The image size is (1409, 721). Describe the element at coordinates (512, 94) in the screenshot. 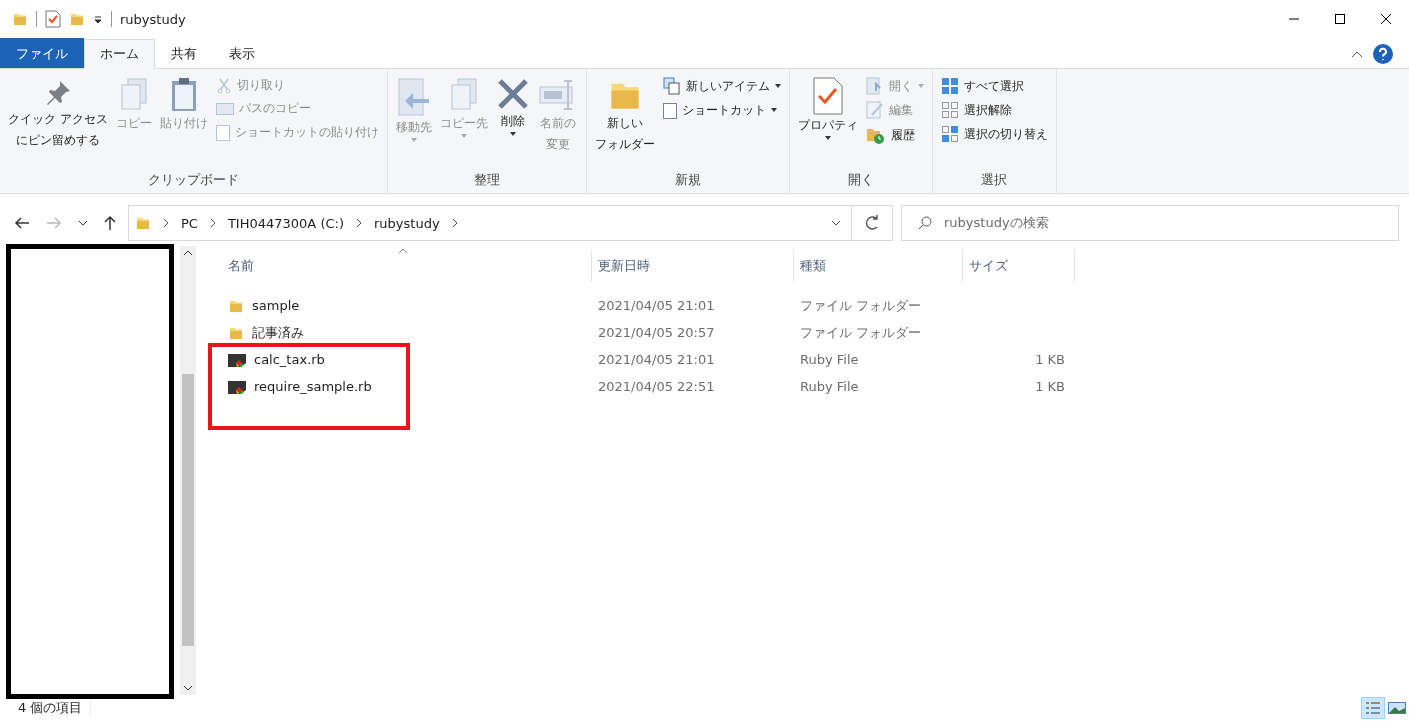

I see `delete-icon` at that location.